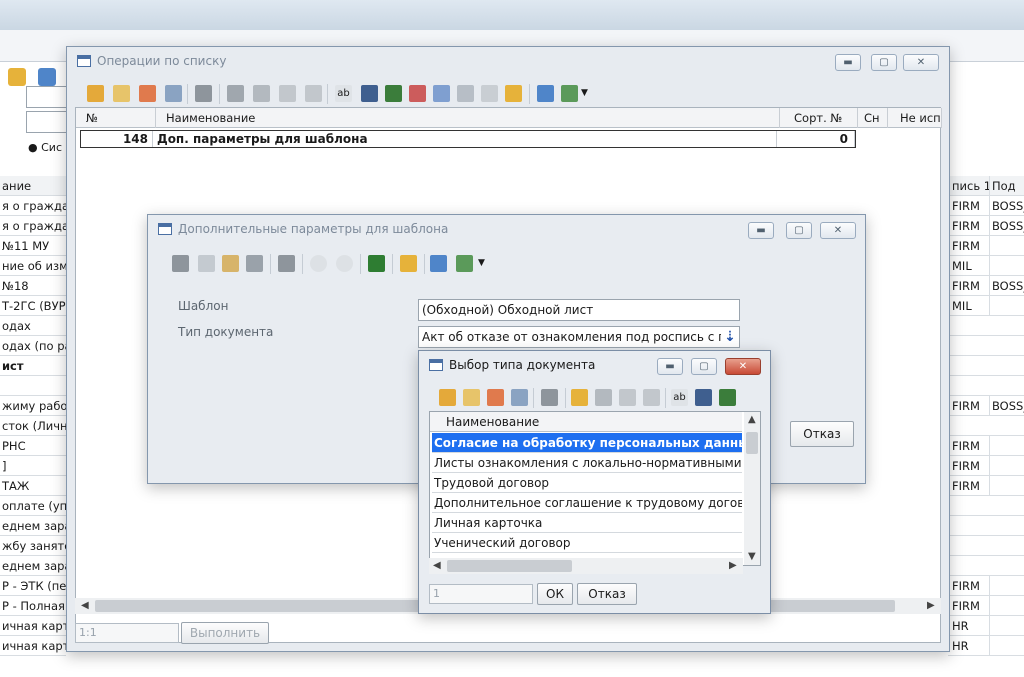 Image resolution: width=1024 pixels, height=677 pixels. What do you see at coordinates (489, 93) in the screenshot?
I see `window-icon` at bounding box center [489, 93].